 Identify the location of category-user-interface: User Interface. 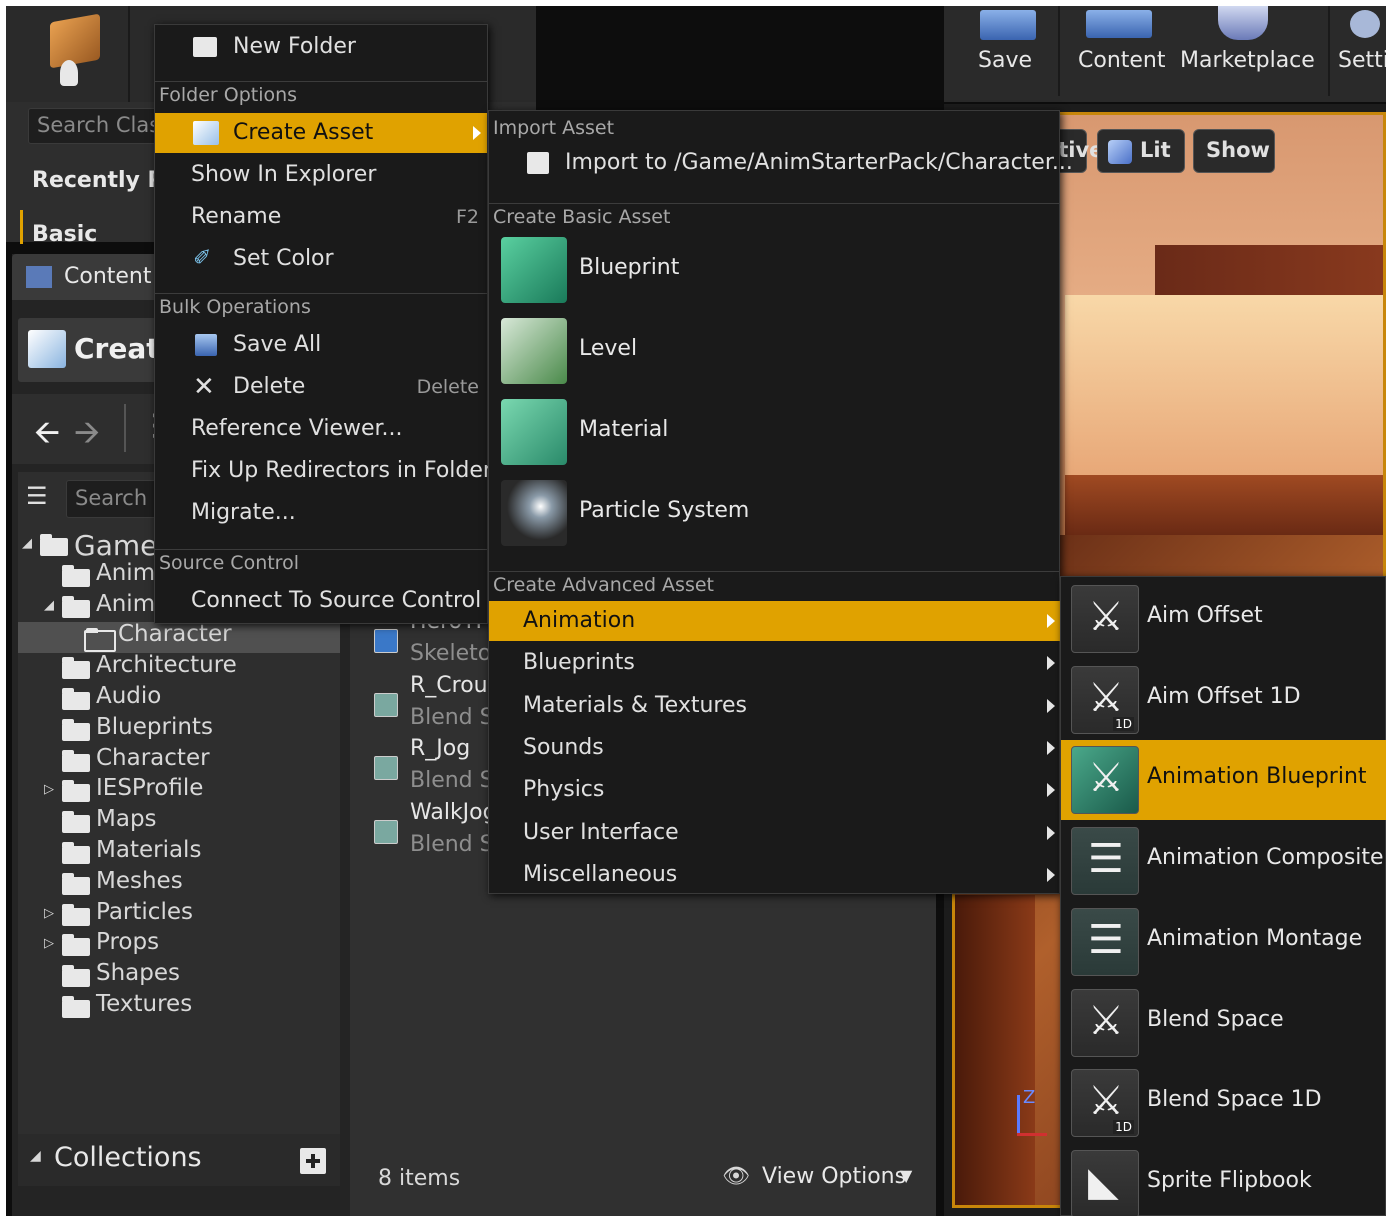
(775, 833).